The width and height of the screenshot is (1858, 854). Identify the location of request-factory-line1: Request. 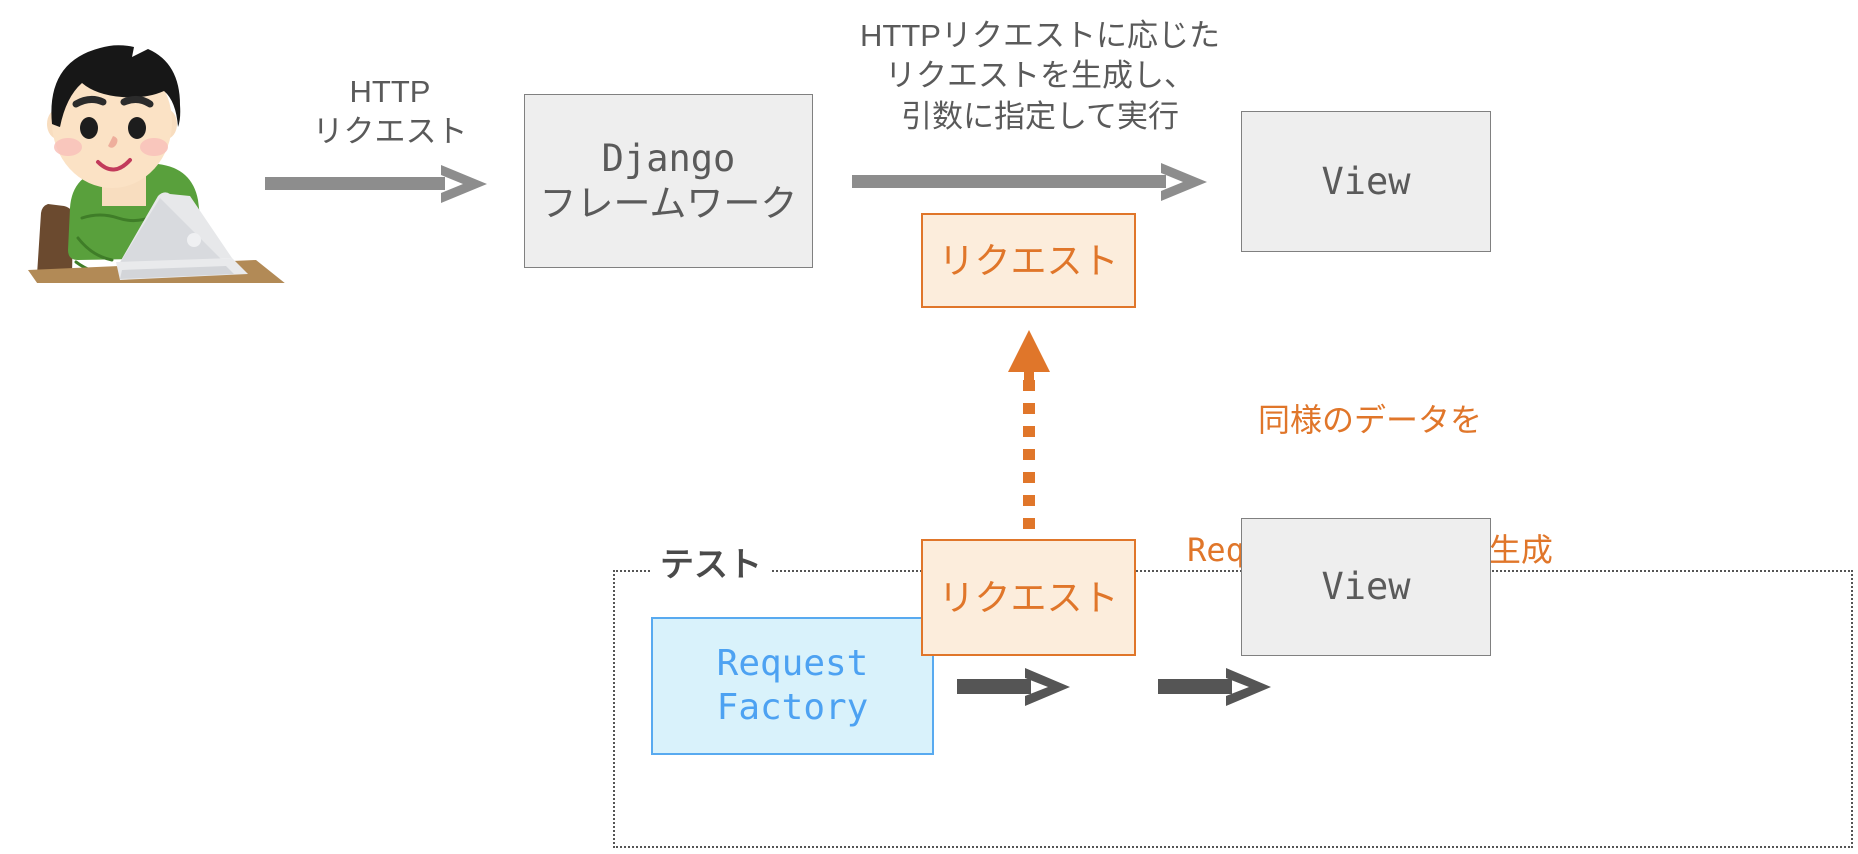
(792, 664).